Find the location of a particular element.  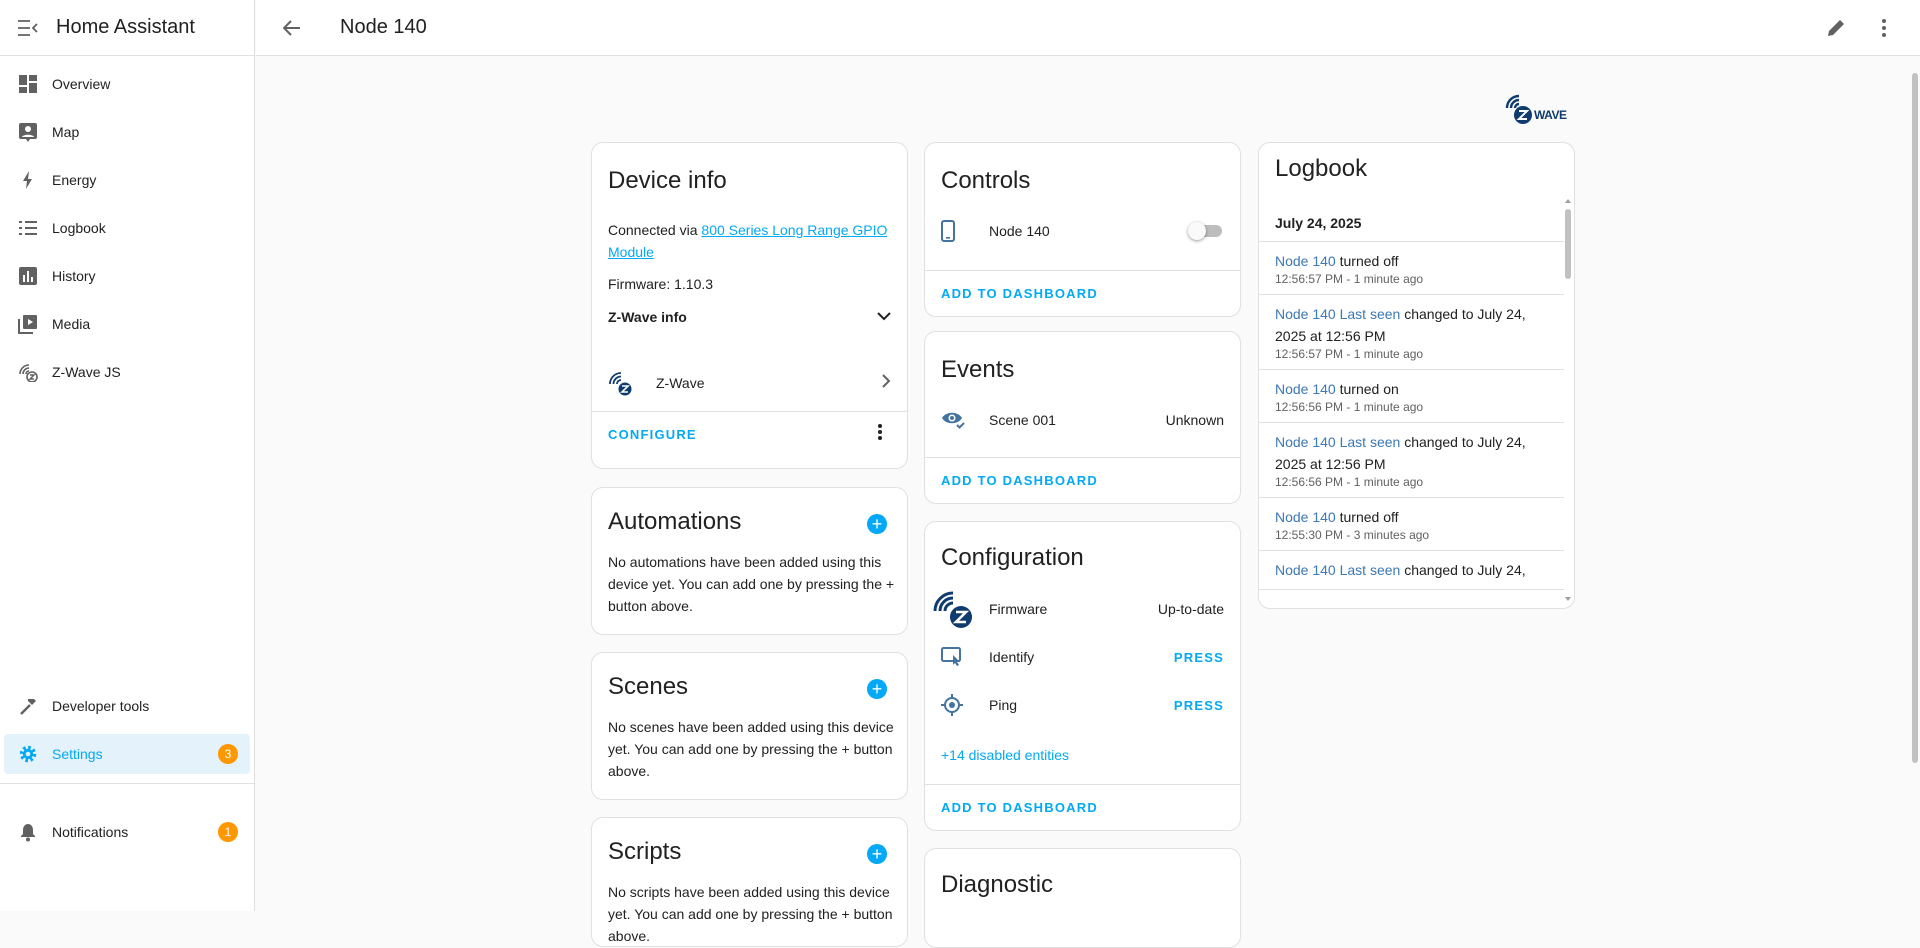

sidebar-item-energy: Energy is located at coordinates (127, 180).